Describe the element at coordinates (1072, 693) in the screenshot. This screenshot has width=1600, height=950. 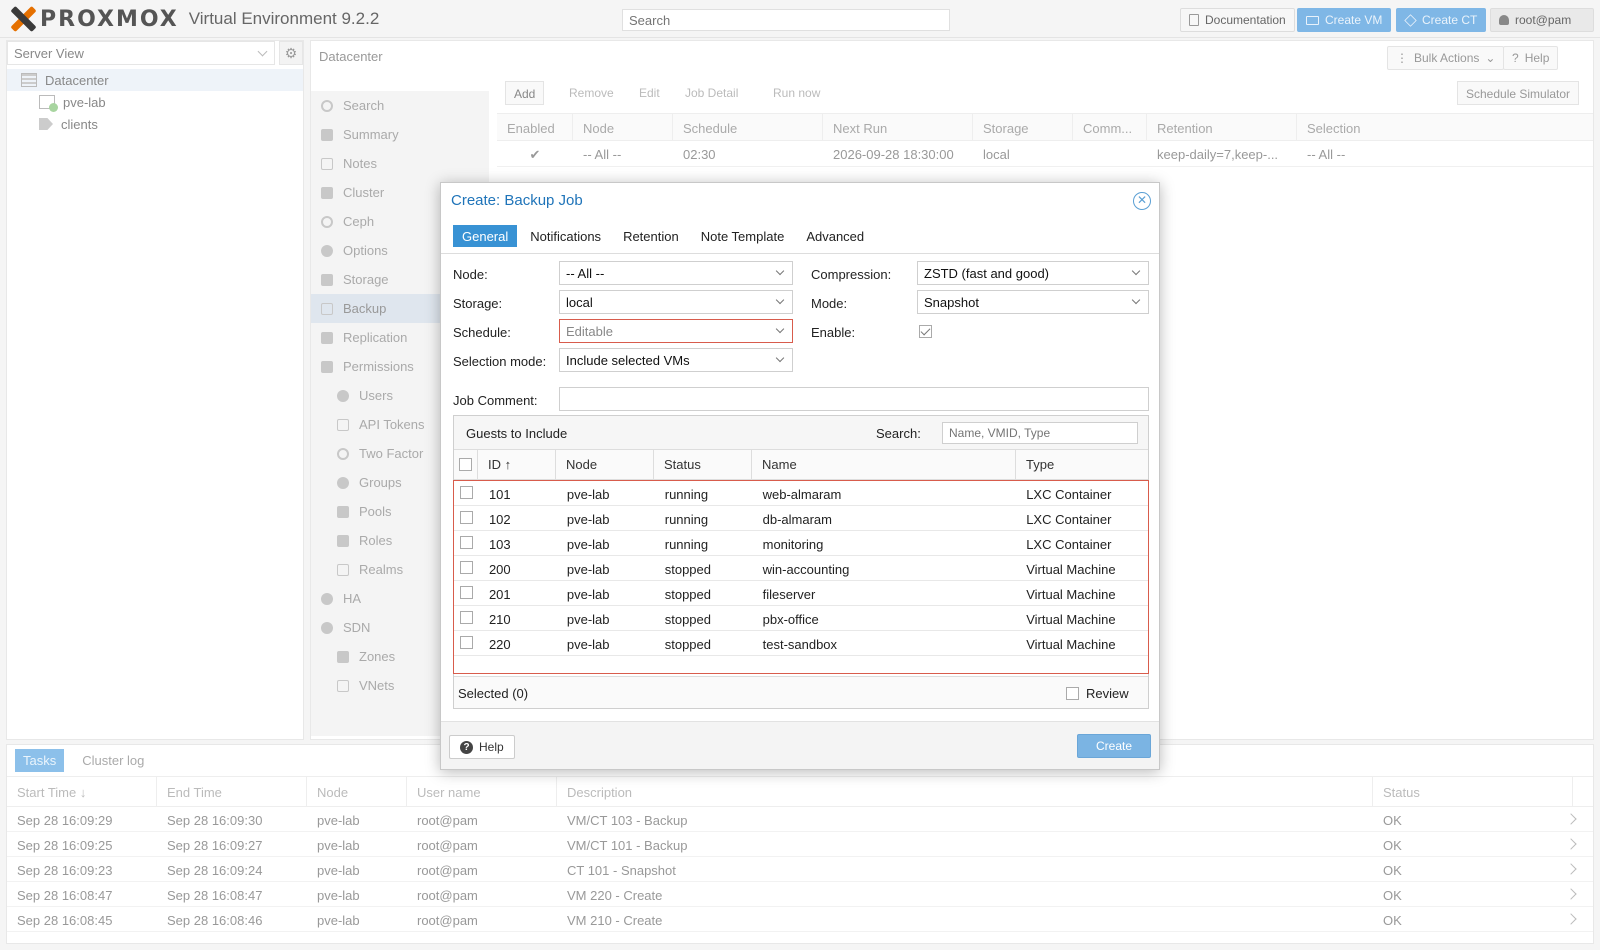
I see `review-checkbox` at that location.